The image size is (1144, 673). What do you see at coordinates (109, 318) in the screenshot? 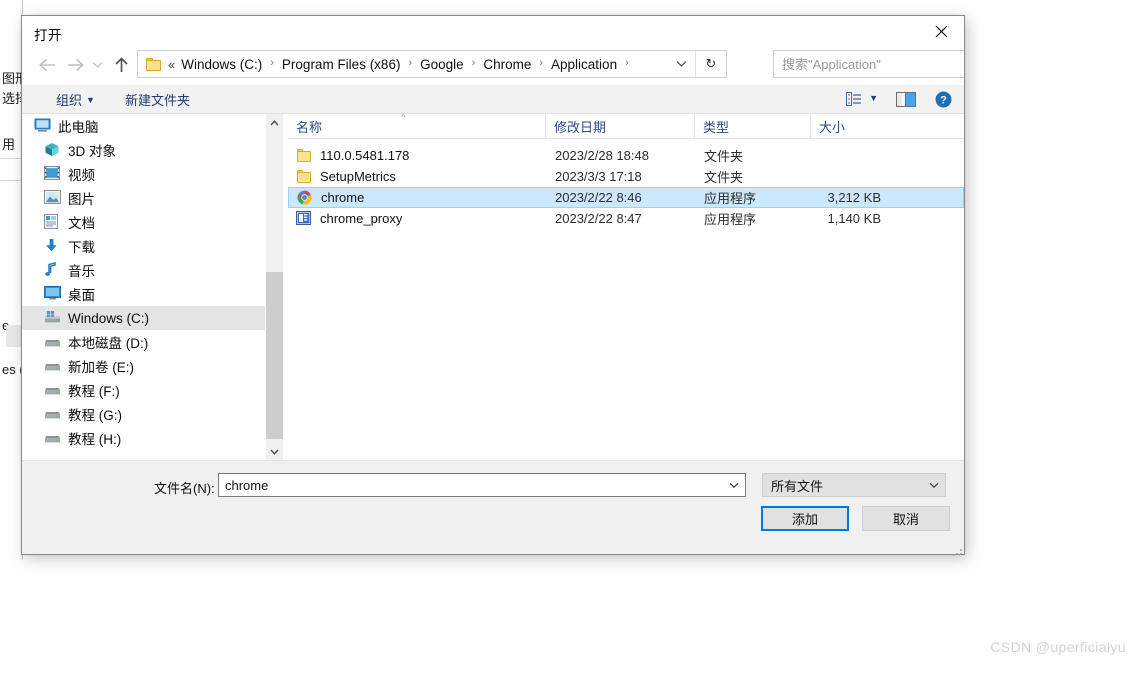
I see `sidebar-item-label: Windows (C:)` at bounding box center [109, 318].